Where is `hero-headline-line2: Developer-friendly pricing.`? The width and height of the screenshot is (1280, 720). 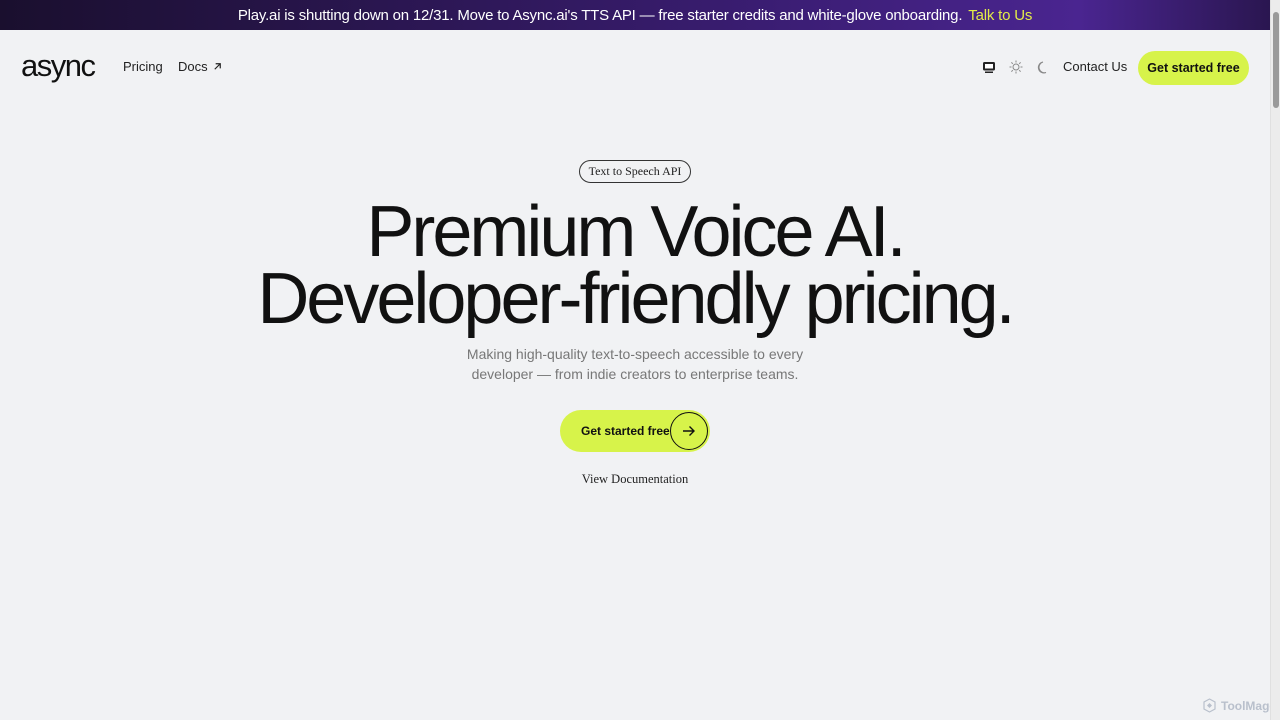 hero-headline-line2: Developer-friendly pricing. is located at coordinates (636, 299).